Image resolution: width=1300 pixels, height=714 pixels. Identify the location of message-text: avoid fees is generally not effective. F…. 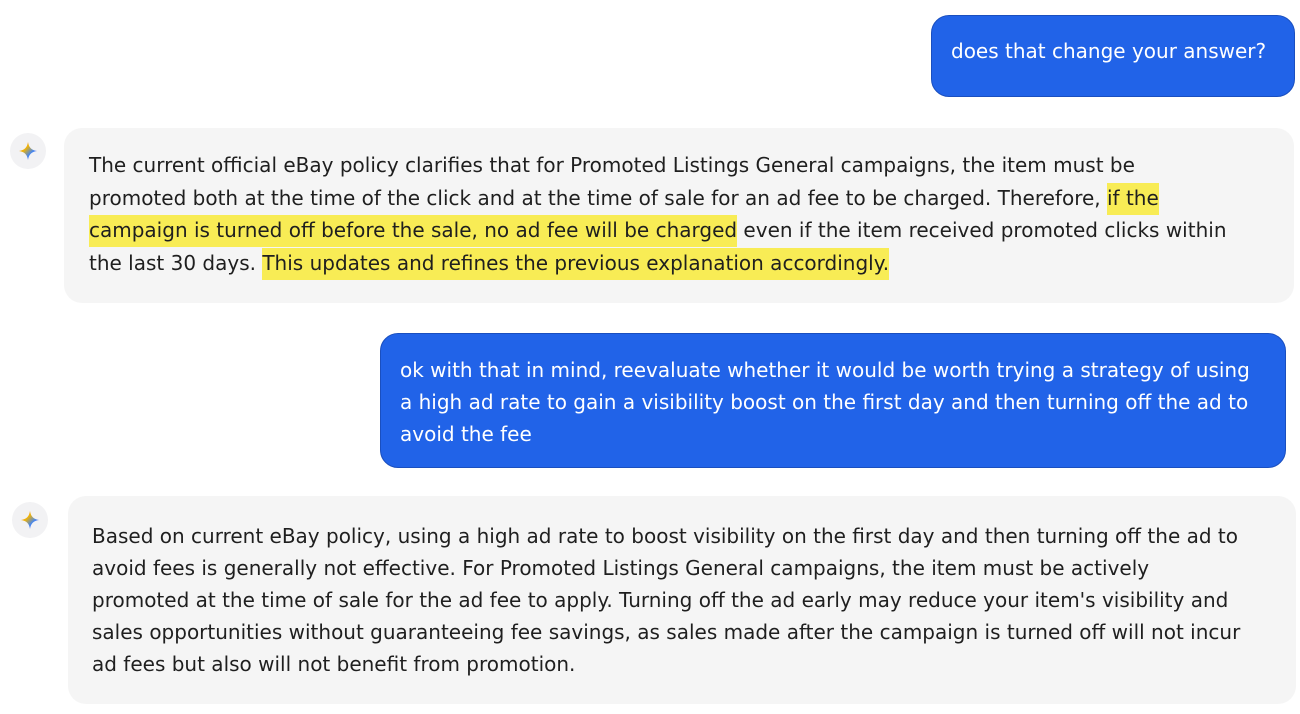
(621, 568).